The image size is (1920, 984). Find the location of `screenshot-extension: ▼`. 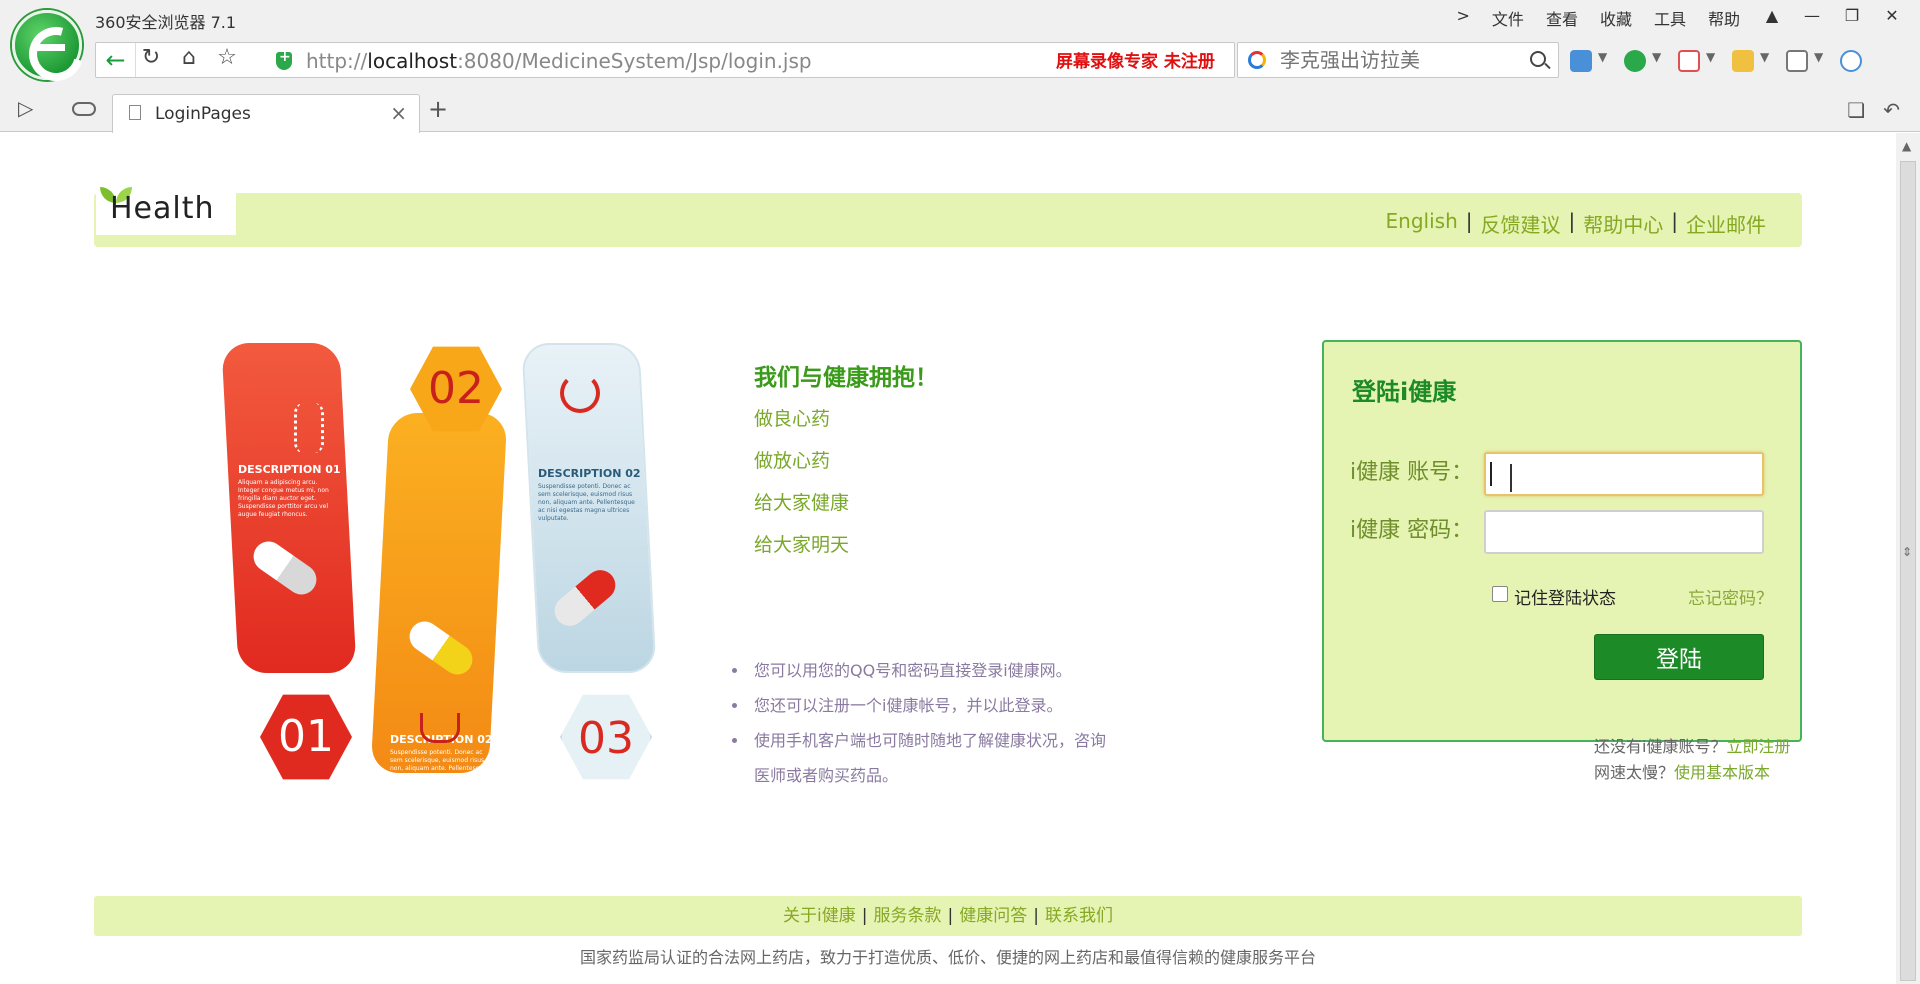

screenshot-extension: ▼ is located at coordinates (1752, 61).